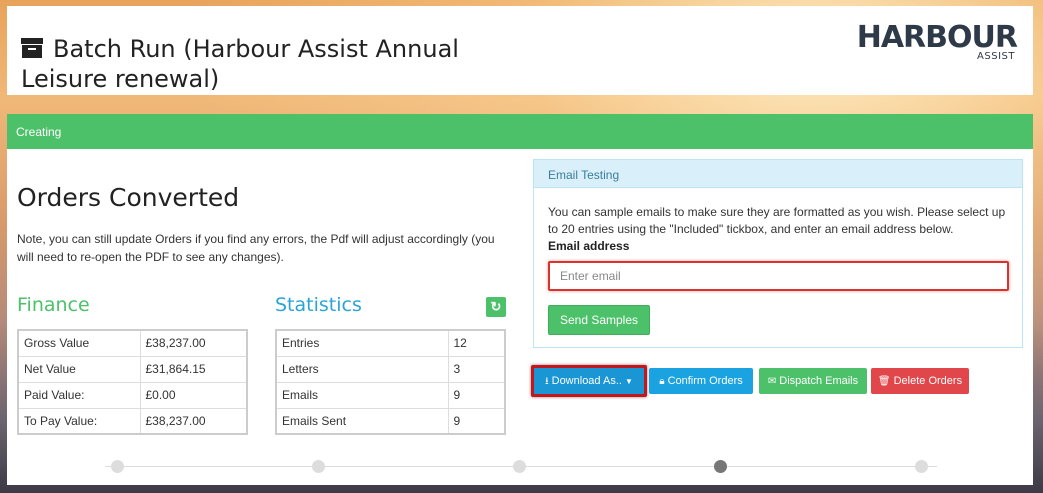 This screenshot has width=1043, height=493. What do you see at coordinates (193, 395) in the screenshot?
I see `finance-value-paid: £0.00` at bounding box center [193, 395].